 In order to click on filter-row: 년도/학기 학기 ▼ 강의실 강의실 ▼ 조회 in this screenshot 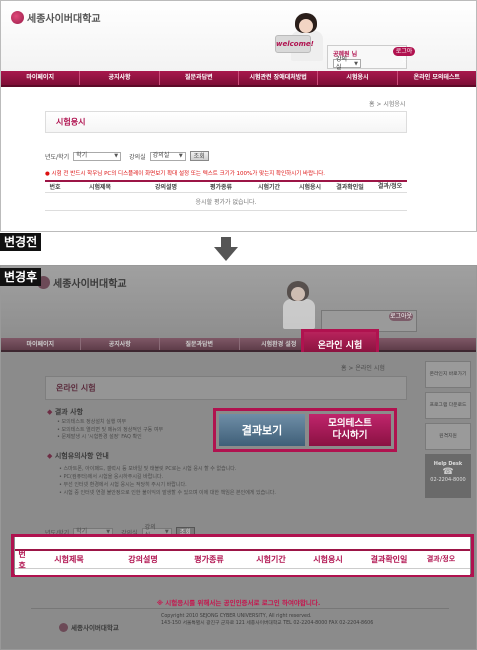, I will do `click(127, 156)`.